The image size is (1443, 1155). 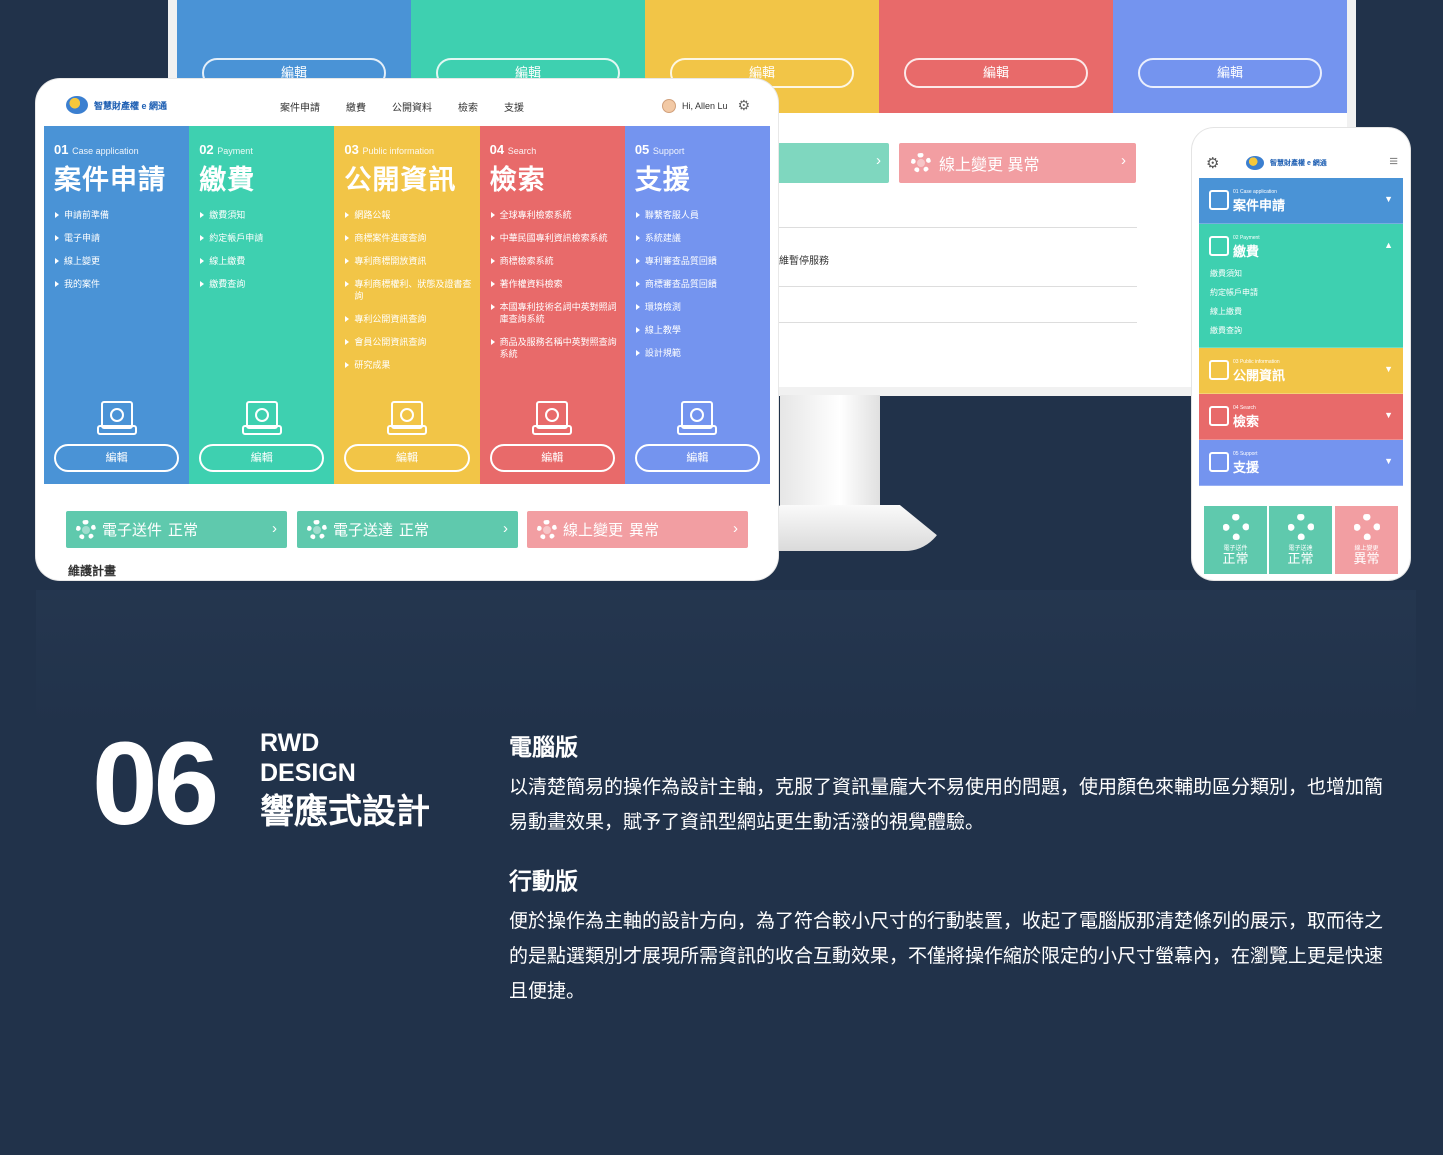 What do you see at coordinates (833, 163) in the screenshot?
I see `monitor-status-green: ›` at bounding box center [833, 163].